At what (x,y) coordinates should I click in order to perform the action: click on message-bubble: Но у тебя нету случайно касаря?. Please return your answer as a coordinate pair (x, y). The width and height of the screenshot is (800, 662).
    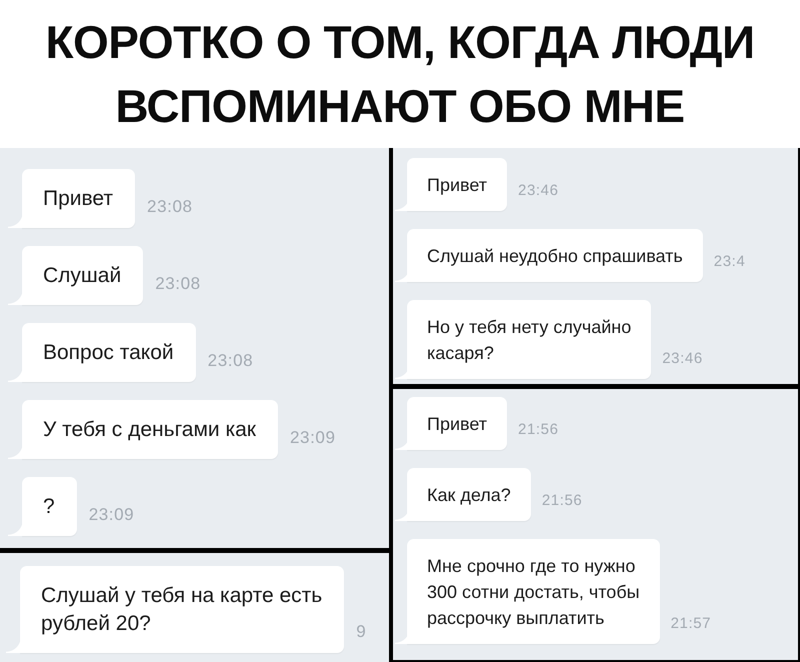
    Looking at the image, I should click on (523, 339).